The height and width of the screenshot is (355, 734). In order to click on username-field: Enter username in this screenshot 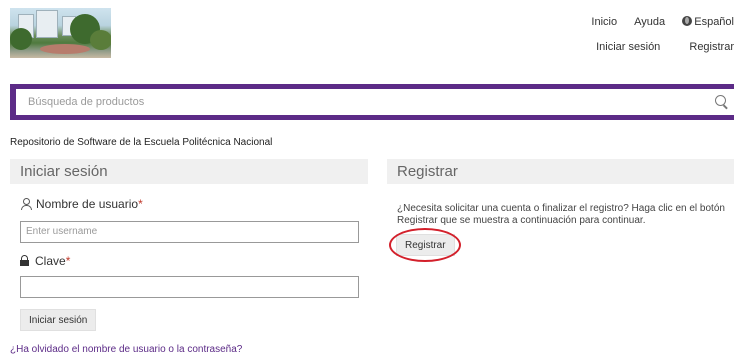, I will do `click(189, 232)`.